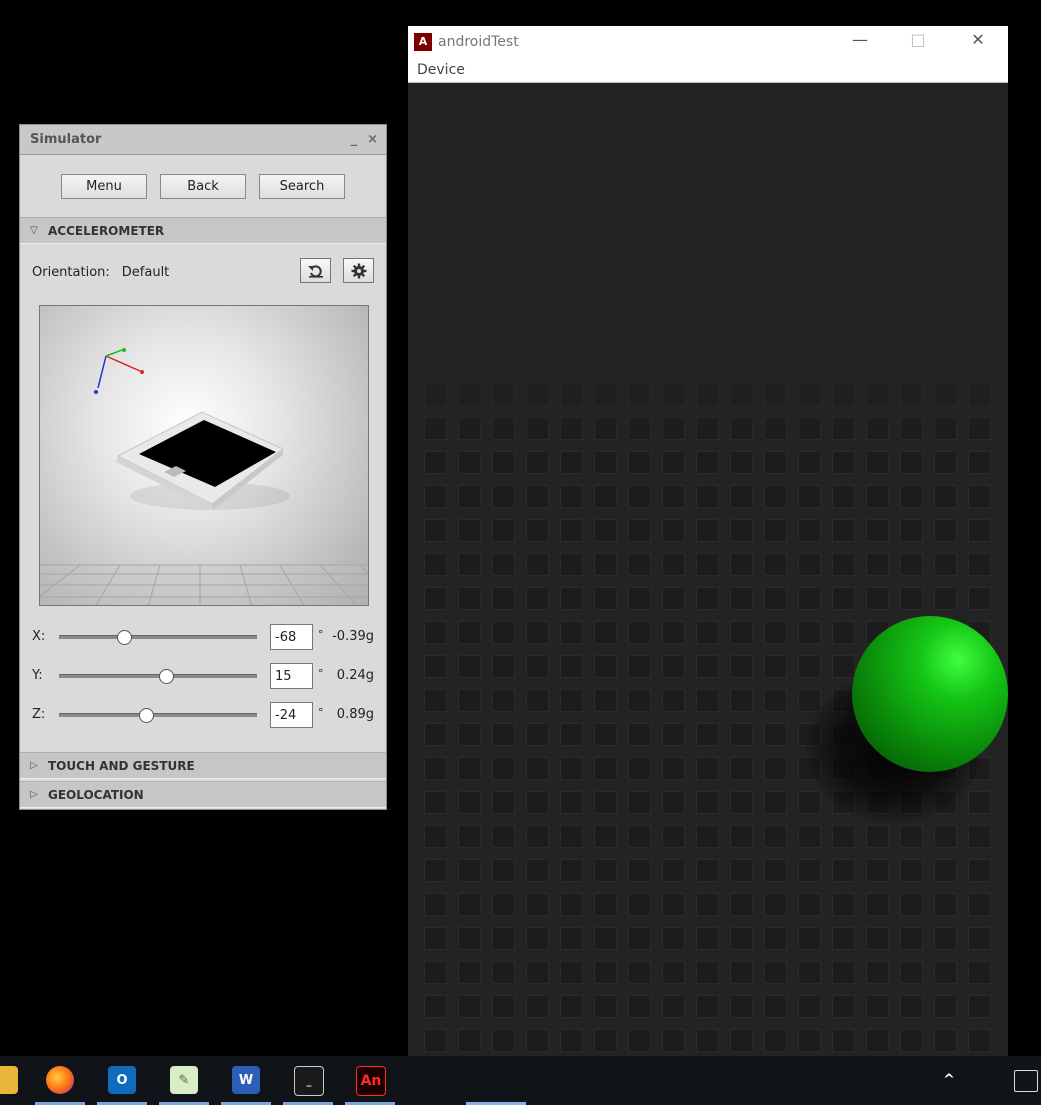 Image resolution: width=1041 pixels, height=1105 pixels. What do you see at coordinates (978, 39) in the screenshot?
I see `close-window-button: ✕` at bounding box center [978, 39].